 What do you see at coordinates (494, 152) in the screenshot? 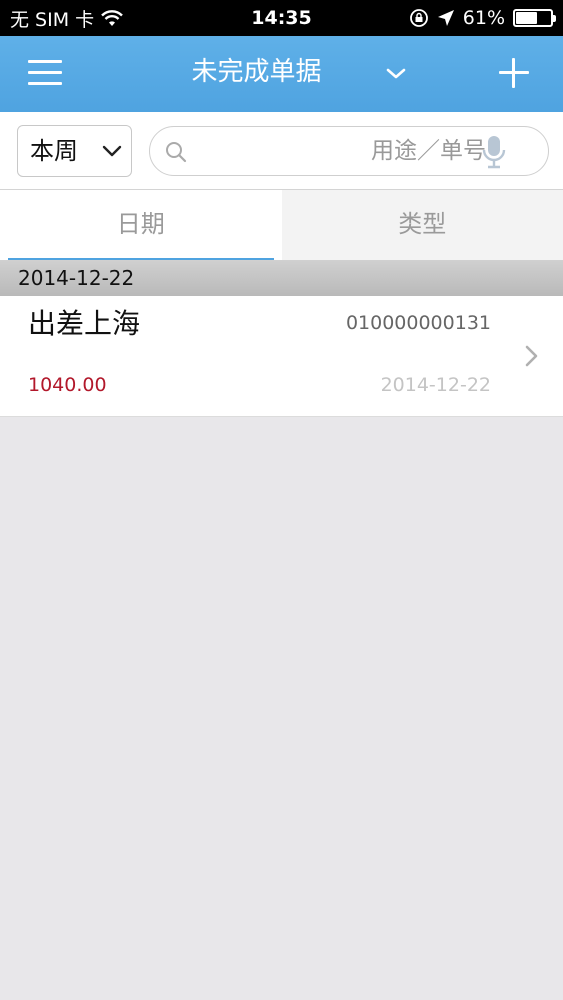
I see `microphone-icon` at bounding box center [494, 152].